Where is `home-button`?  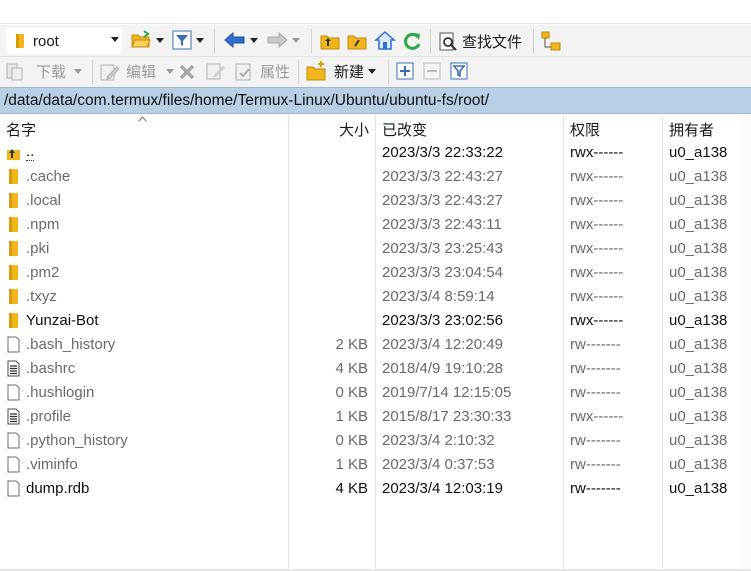 home-button is located at coordinates (385, 40).